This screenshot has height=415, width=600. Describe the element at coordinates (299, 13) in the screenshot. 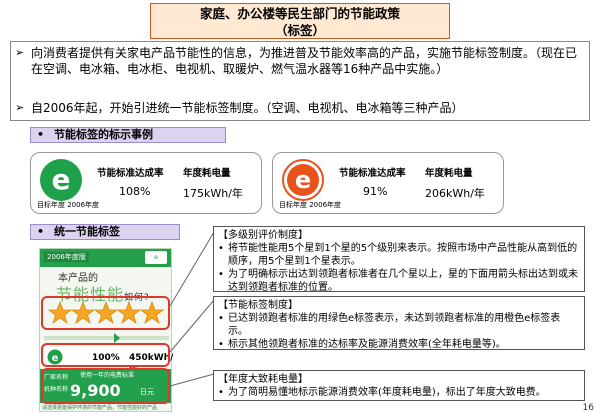

I see `title-line1: 家庭、办公楼等民生部门的节能政策` at that location.